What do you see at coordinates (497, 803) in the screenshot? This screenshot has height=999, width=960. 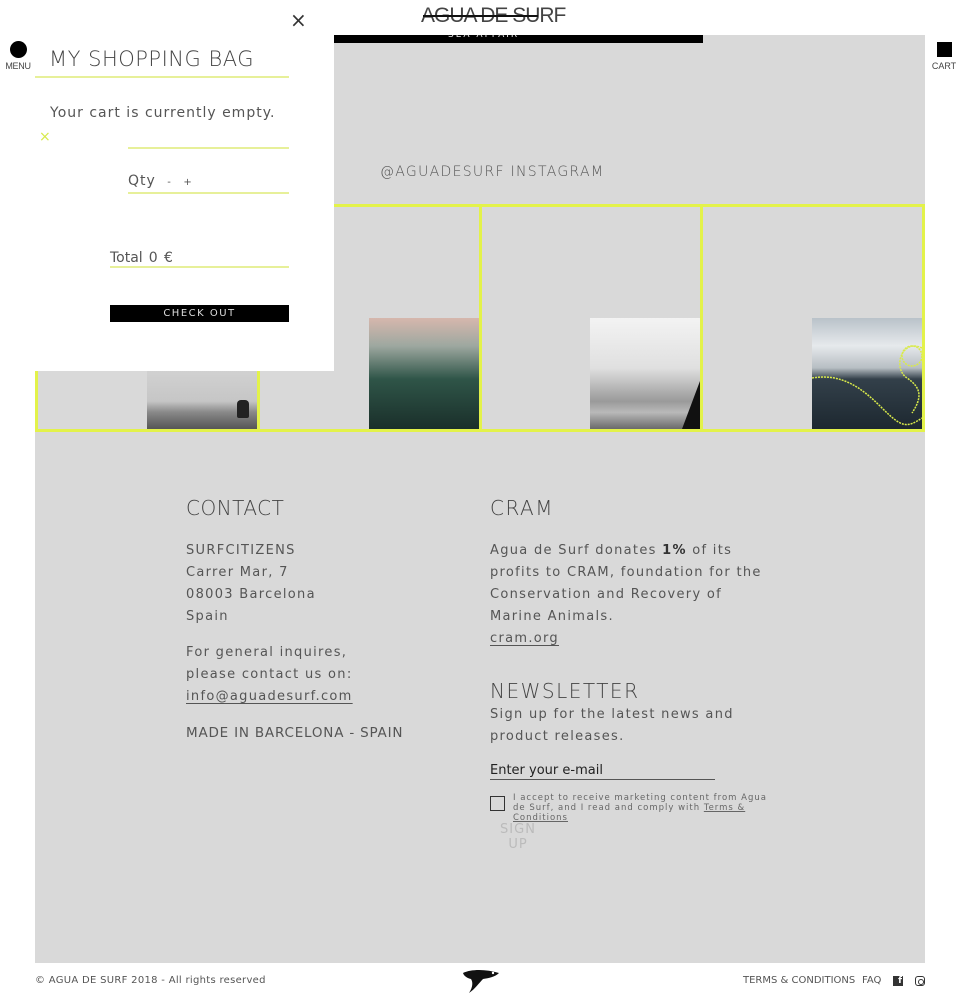 I see `marketing-consent-checkbox` at bounding box center [497, 803].